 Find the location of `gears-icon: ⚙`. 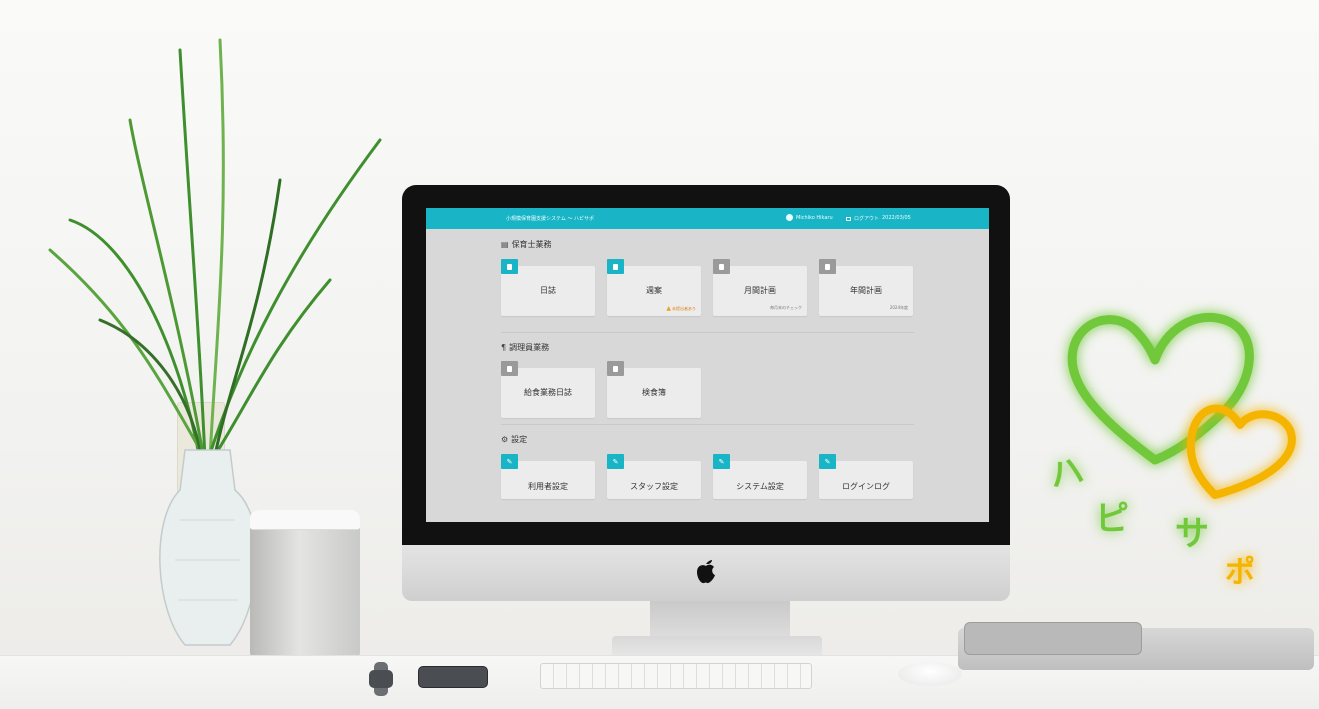

gears-icon: ⚙ is located at coordinates (505, 439).